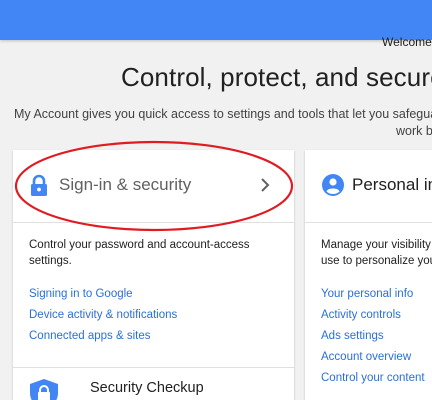 The image size is (432, 400). I want to click on sign-in-security-header: Sign-in & security, so click(153, 186).